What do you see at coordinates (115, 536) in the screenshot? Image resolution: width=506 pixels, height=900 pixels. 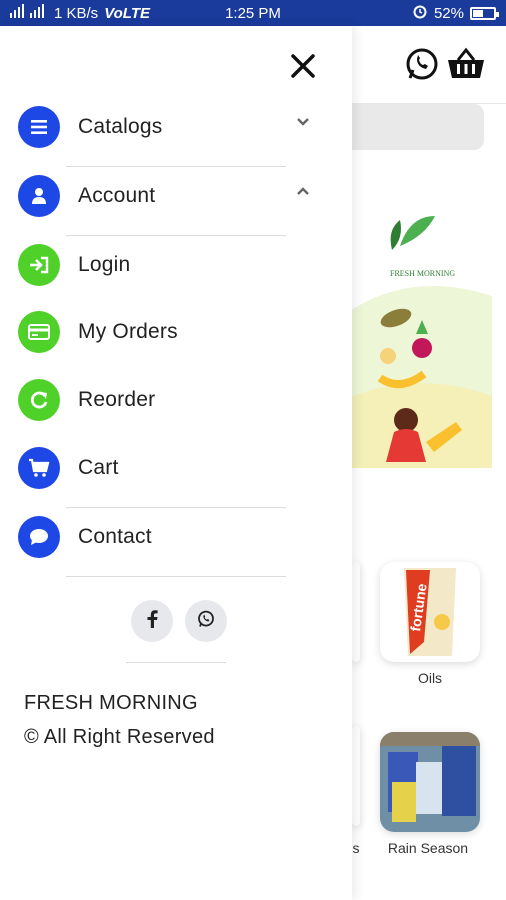 I see `menu-item-label: Contact` at bounding box center [115, 536].